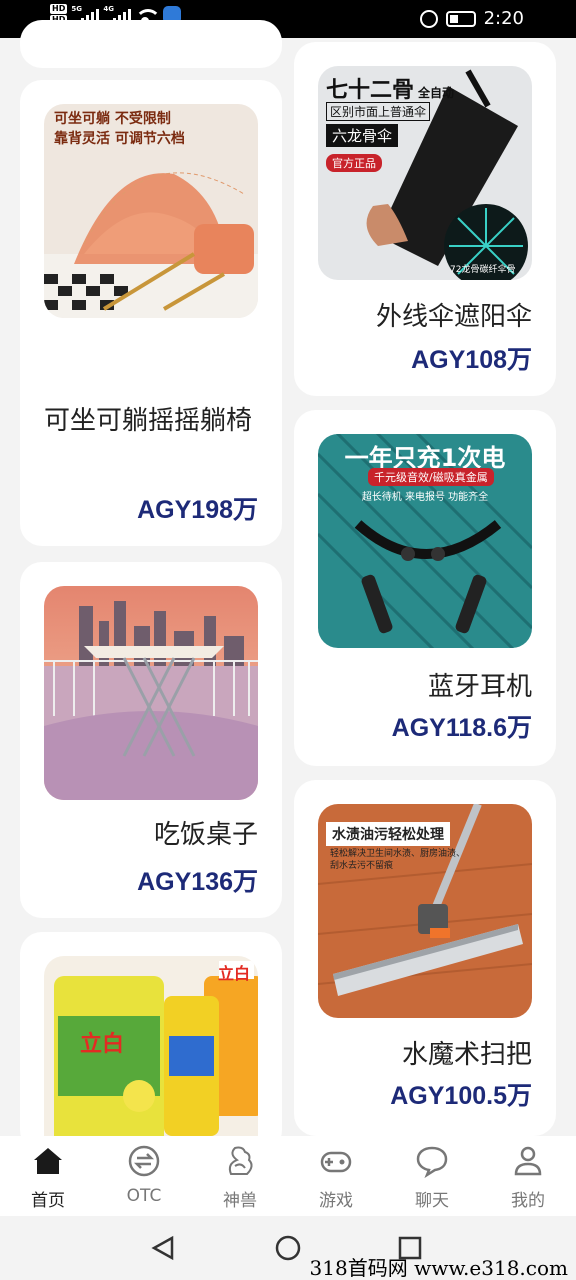 The width and height of the screenshot is (576, 1280). Describe the element at coordinates (240, 1176) in the screenshot. I see `nav-item-beast: 神兽` at that location.